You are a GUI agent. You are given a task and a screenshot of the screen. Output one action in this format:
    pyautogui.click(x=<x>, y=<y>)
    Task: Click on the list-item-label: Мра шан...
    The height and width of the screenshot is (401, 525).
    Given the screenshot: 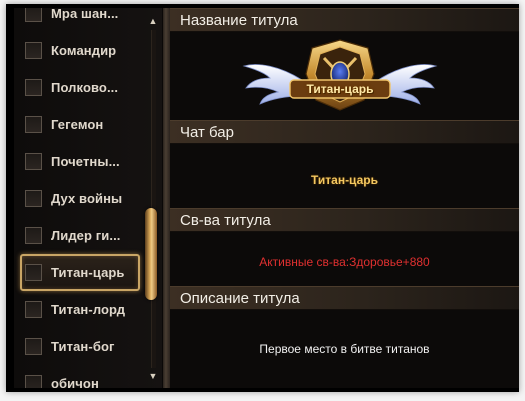 What is the action you would take?
    pyautogui.click(x=85, y=14)
    